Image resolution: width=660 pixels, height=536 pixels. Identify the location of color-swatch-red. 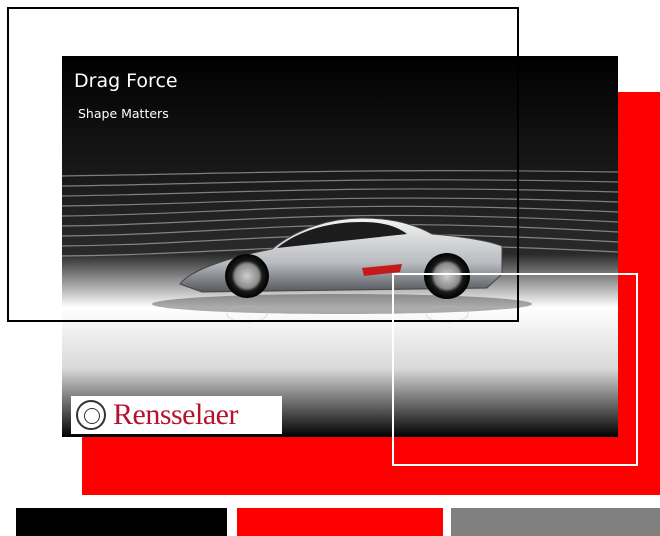
(340, 522).